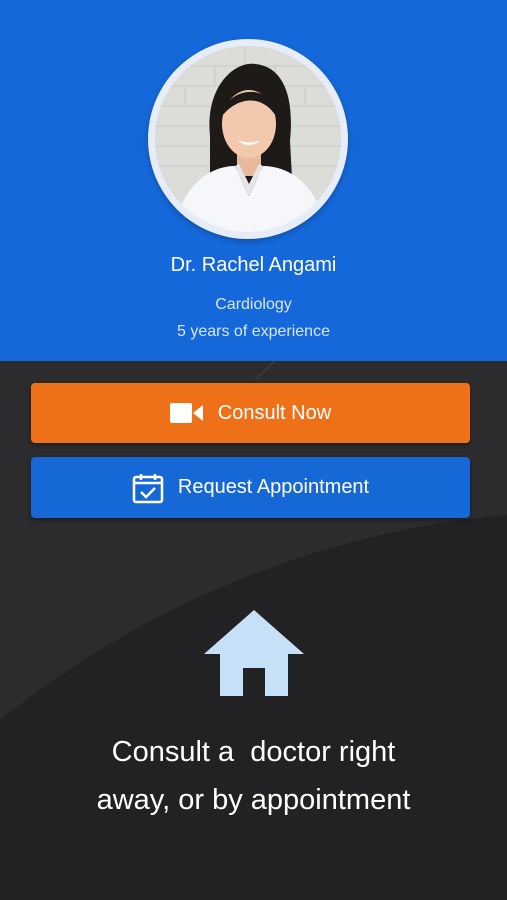  Describe the element at coordinates (254, 653) in the screenshot. I see `home-icon` at that location.